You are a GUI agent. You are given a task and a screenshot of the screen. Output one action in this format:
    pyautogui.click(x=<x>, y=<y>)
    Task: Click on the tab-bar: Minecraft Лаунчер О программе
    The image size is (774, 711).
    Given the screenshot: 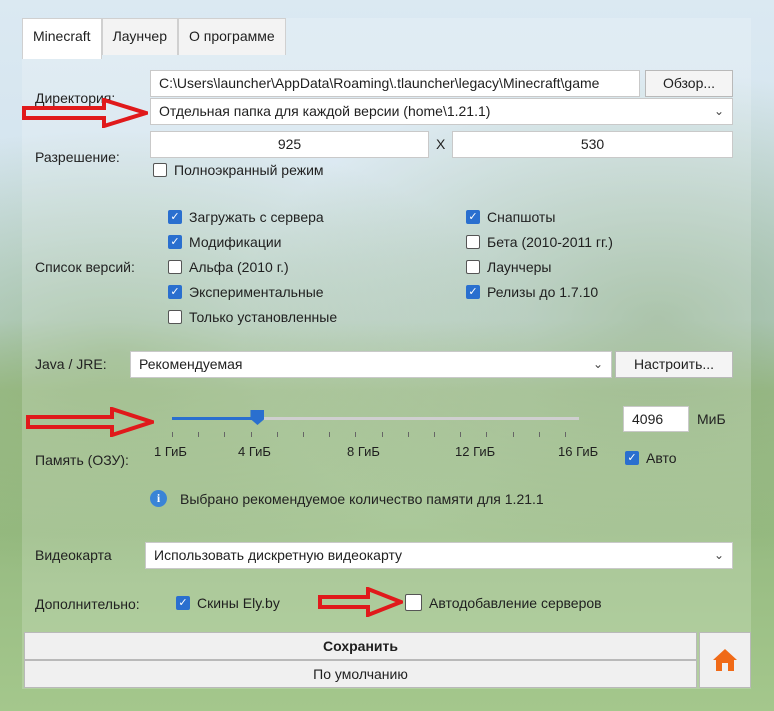 What is the action you would take?
    pyautogui.click(x=154, y=38)
    